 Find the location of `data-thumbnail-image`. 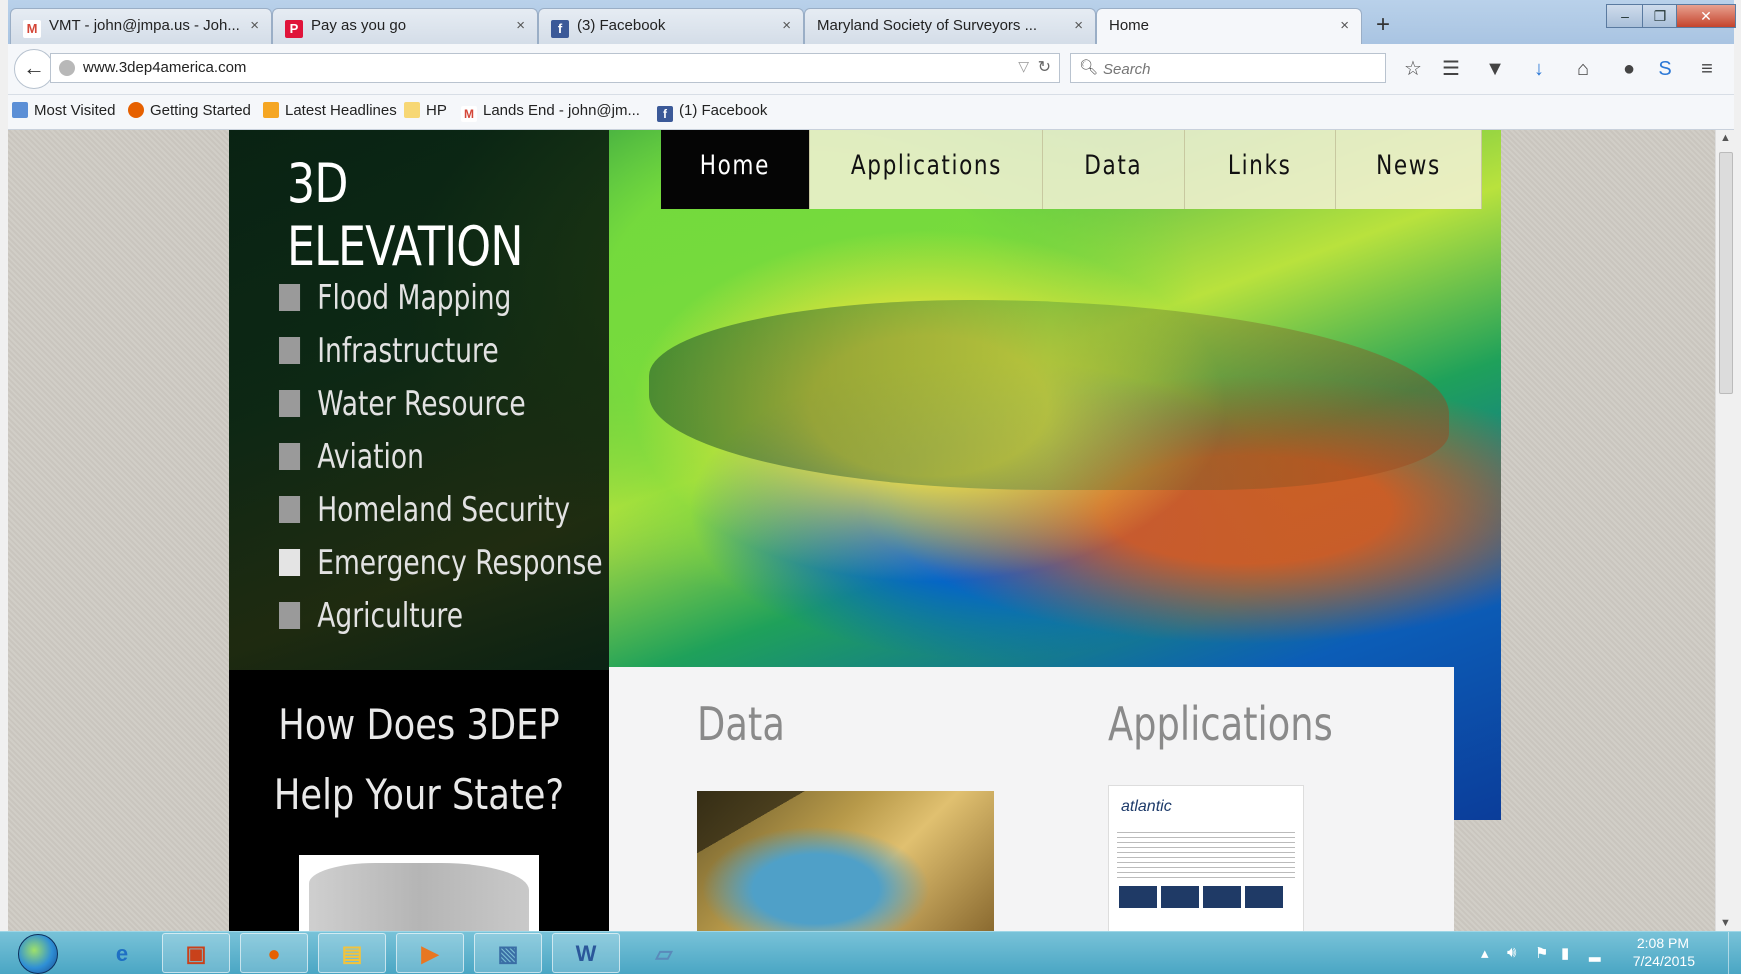

data-thumbnail-image is located at coordinates (845, 861).